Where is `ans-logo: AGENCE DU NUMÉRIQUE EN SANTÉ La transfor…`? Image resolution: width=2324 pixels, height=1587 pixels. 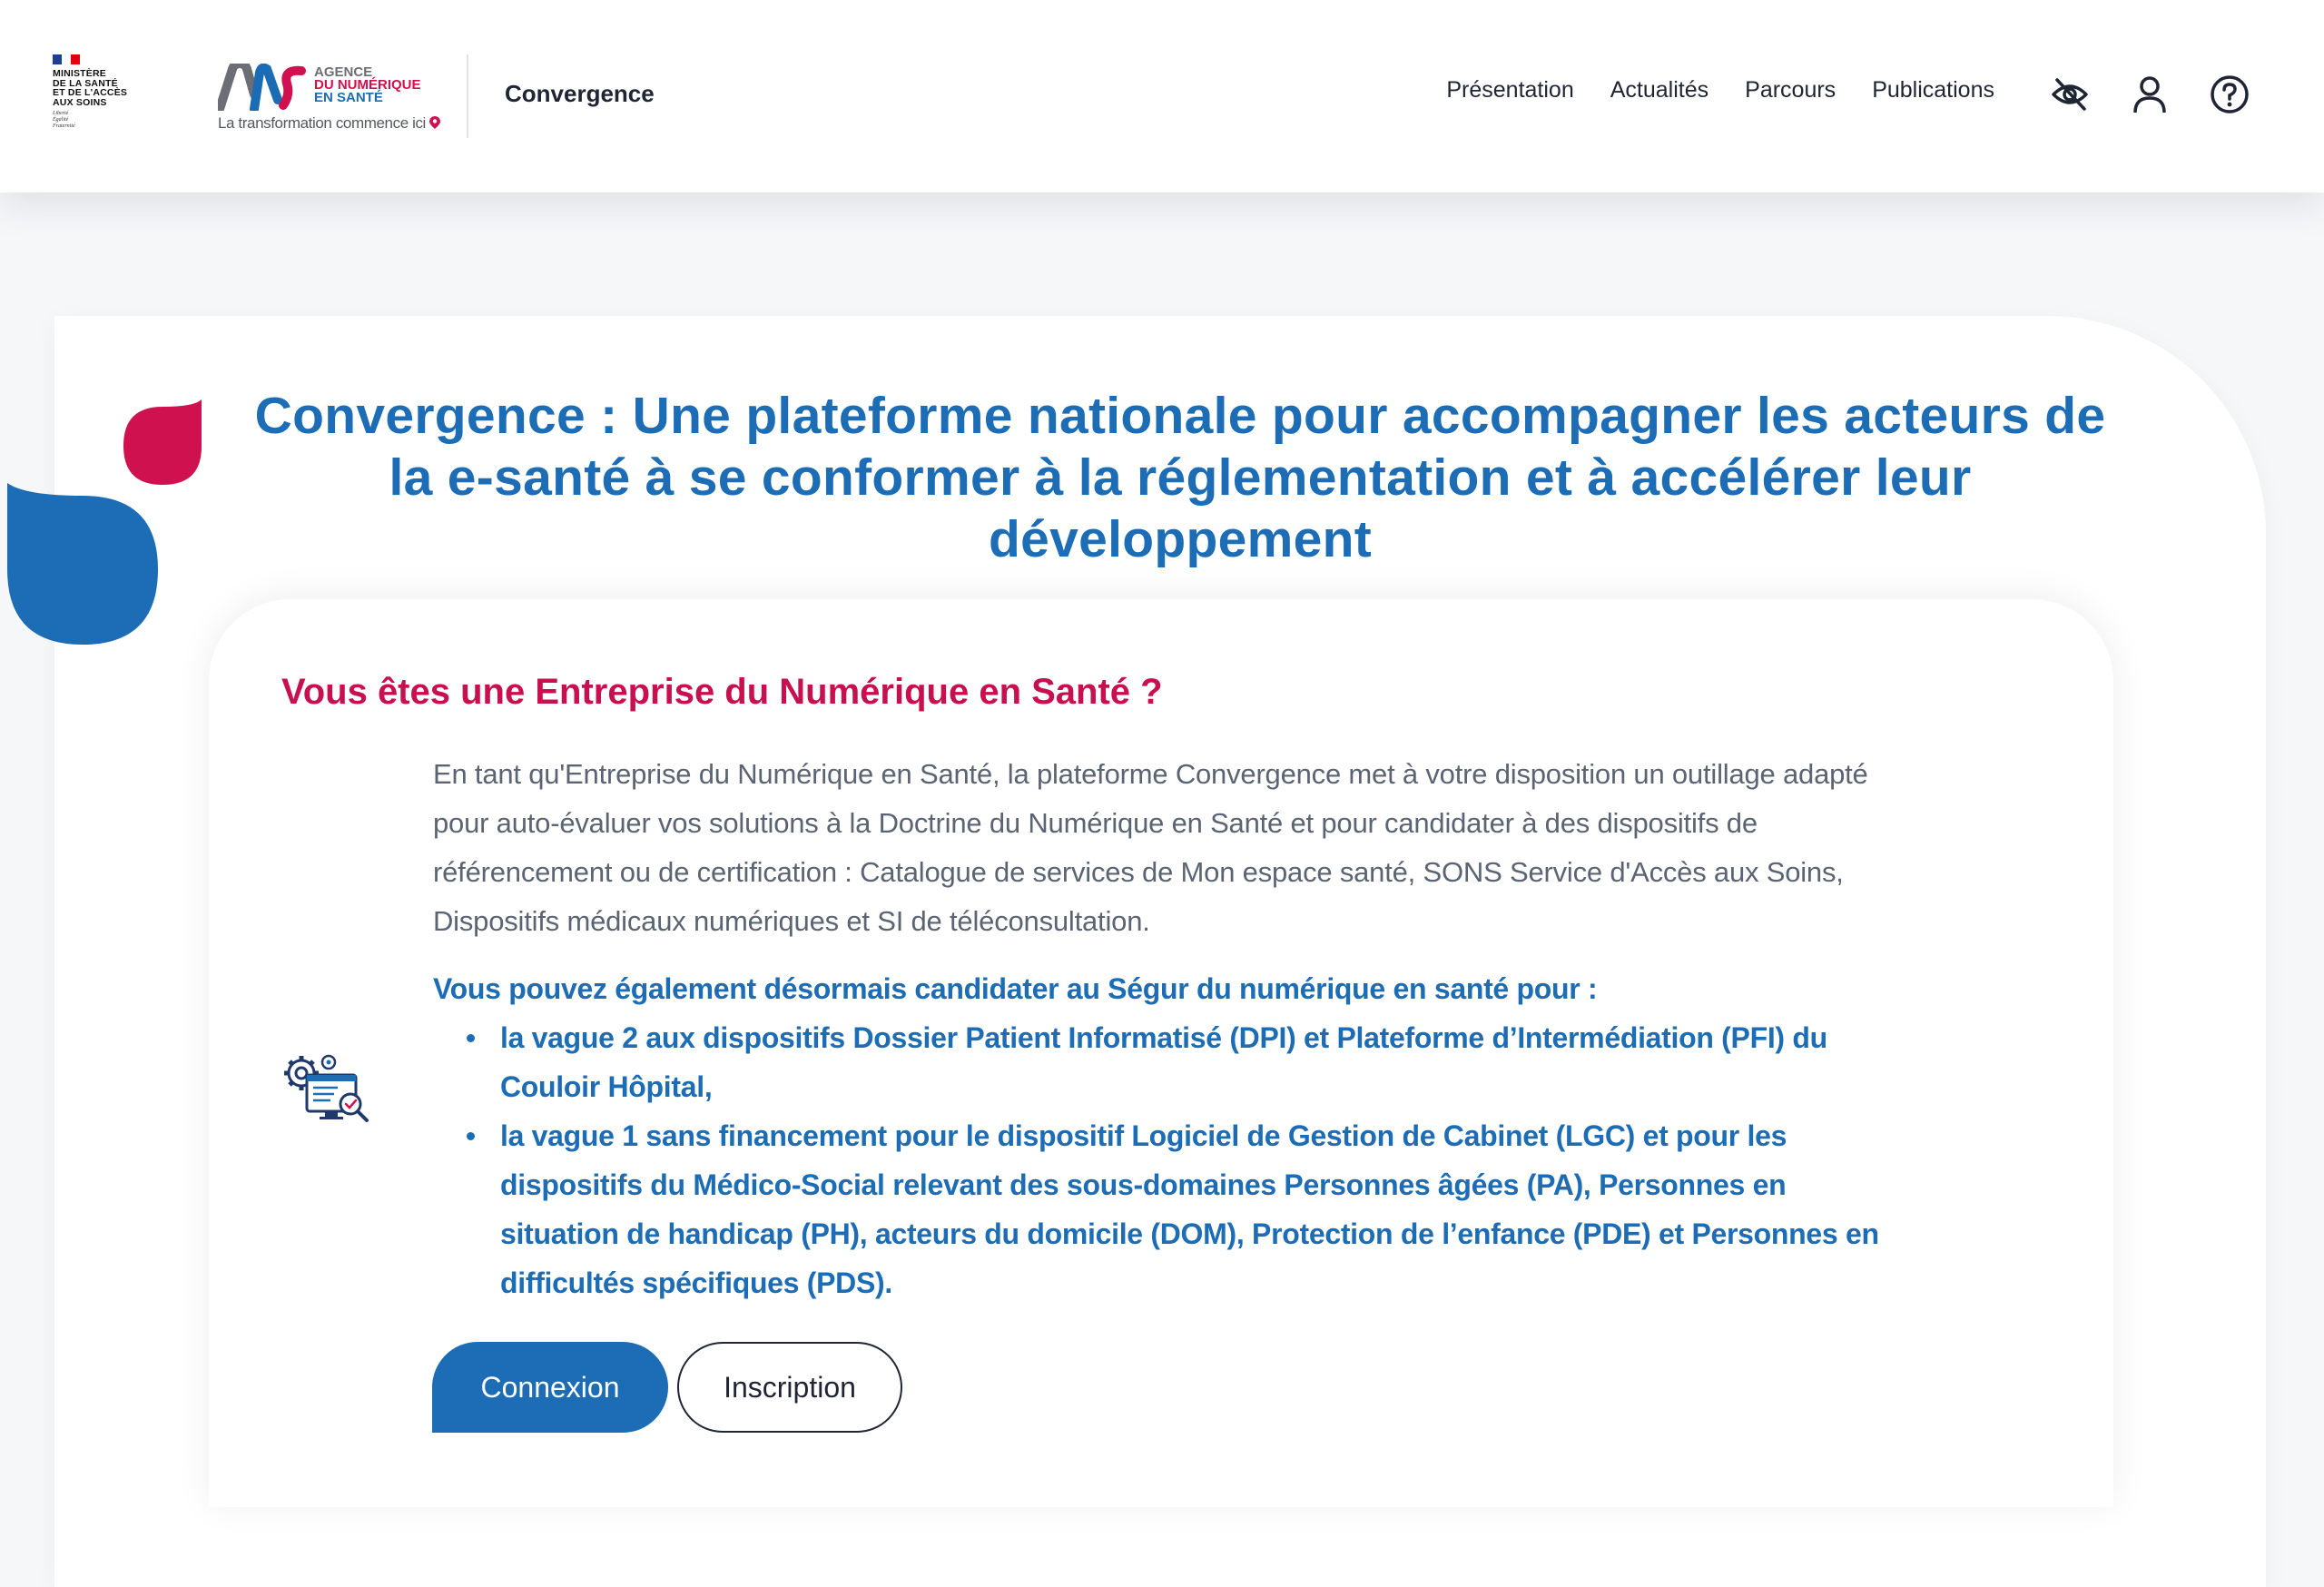 ans-logo: AGENCE DU NUMÉRIQUE EN SANTÉ La transfor… is located at coordinates (329, 98).